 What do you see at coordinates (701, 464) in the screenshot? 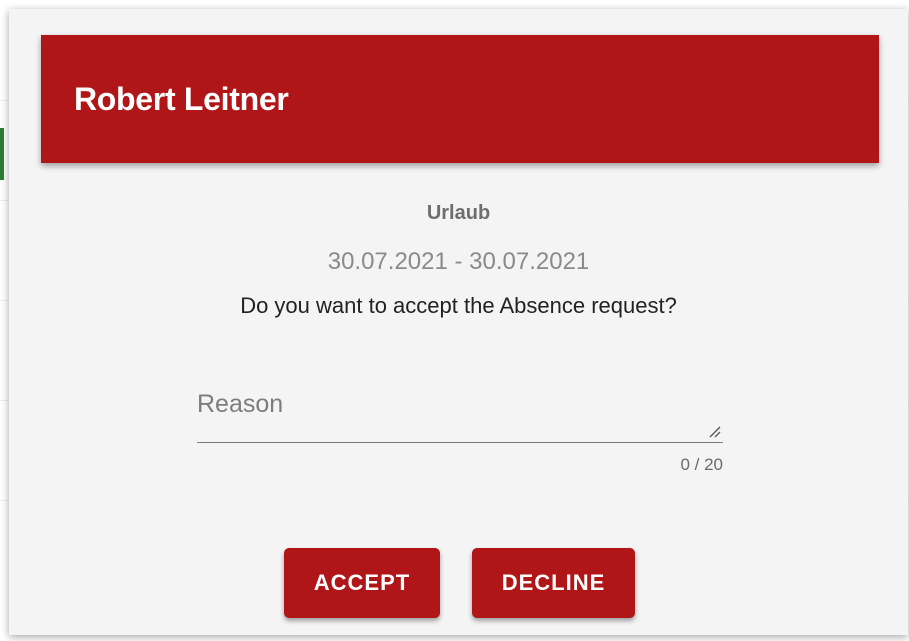
I see `reason-character-counter: 0 / 20` at bounding box center [701, 464].